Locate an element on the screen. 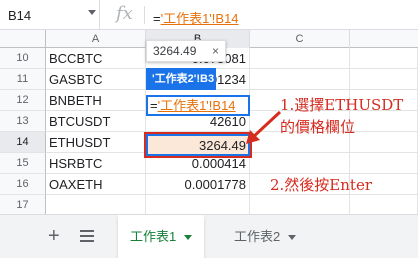 The height and width of the screenshot is (258, 418). cell-c11 is located at coordinates (300, 79).